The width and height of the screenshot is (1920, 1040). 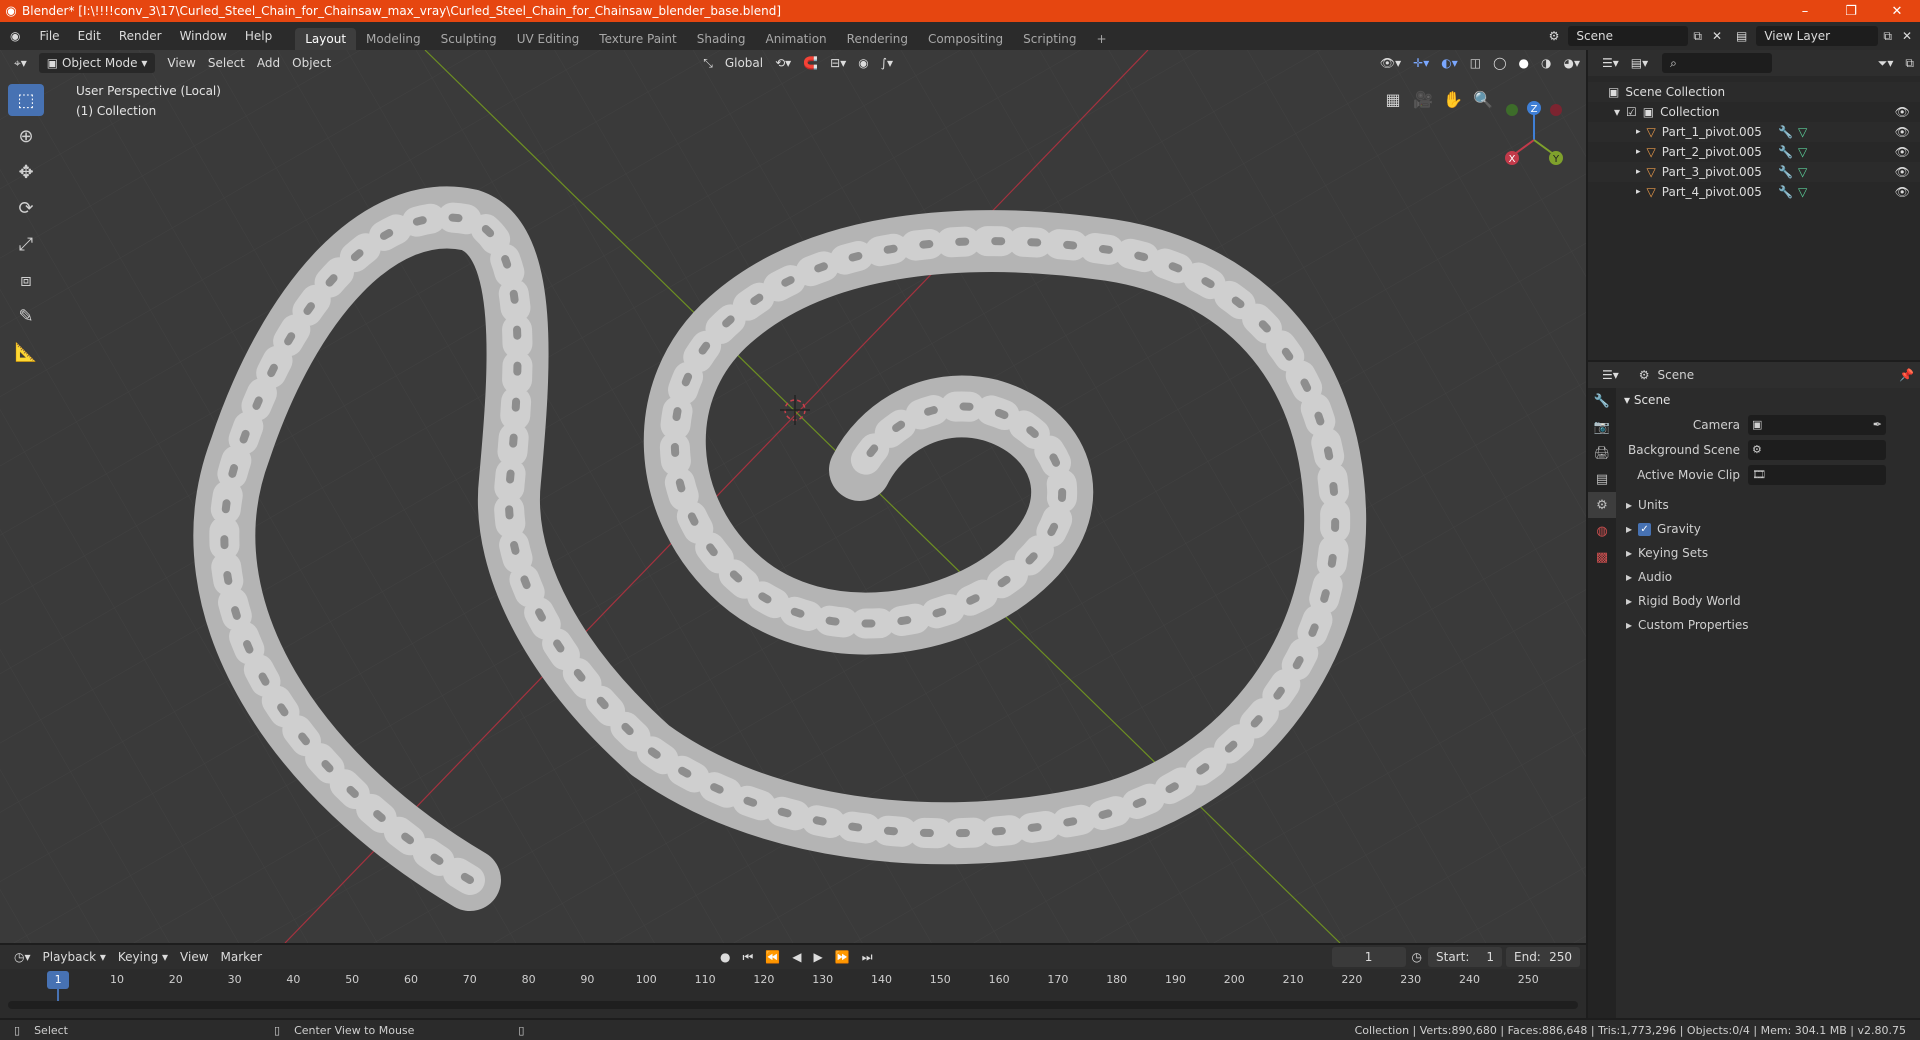 What do you see at coordinates (1645, 529) in the screenshot?
I see `gravity-checkbox: ✓` at bounding box center [1645, 529].